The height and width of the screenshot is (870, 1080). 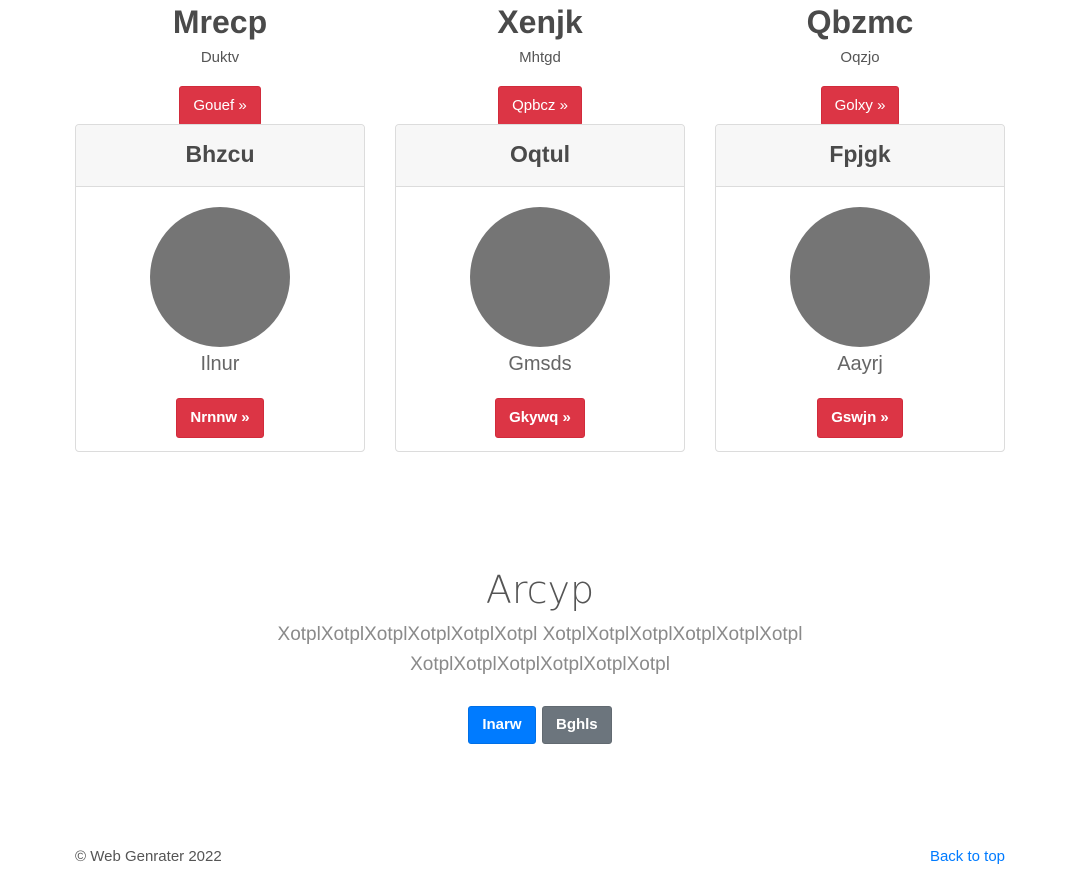 I want to click on card-button: Gswjn », so click(x=860, y=418).